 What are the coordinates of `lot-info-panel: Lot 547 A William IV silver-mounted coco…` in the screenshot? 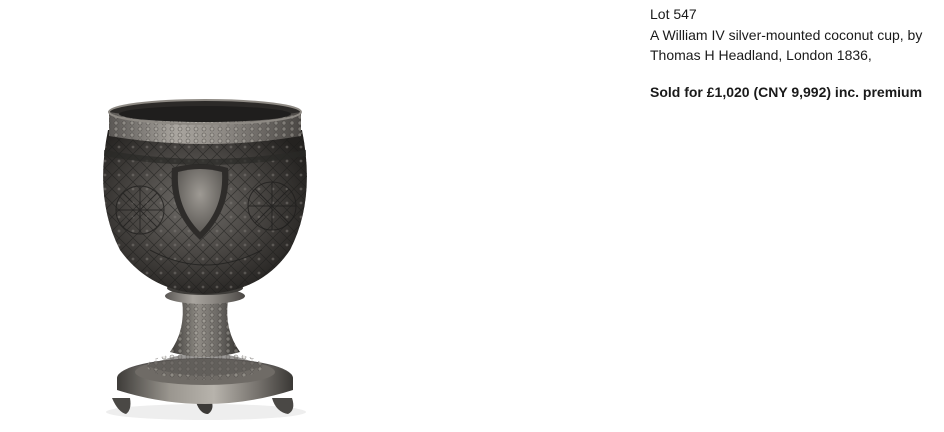 It's located at (795, 53).